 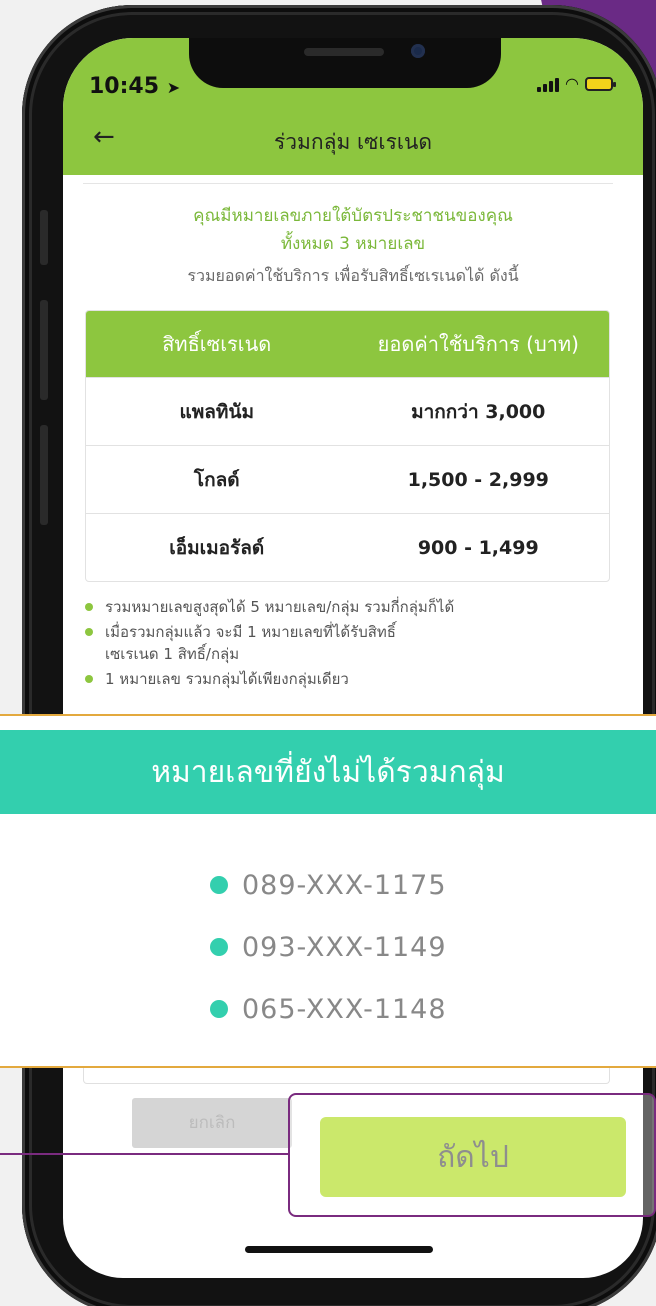 I want to click on phone-number: 065-XXX-1148, so click(x=344, y=1009).